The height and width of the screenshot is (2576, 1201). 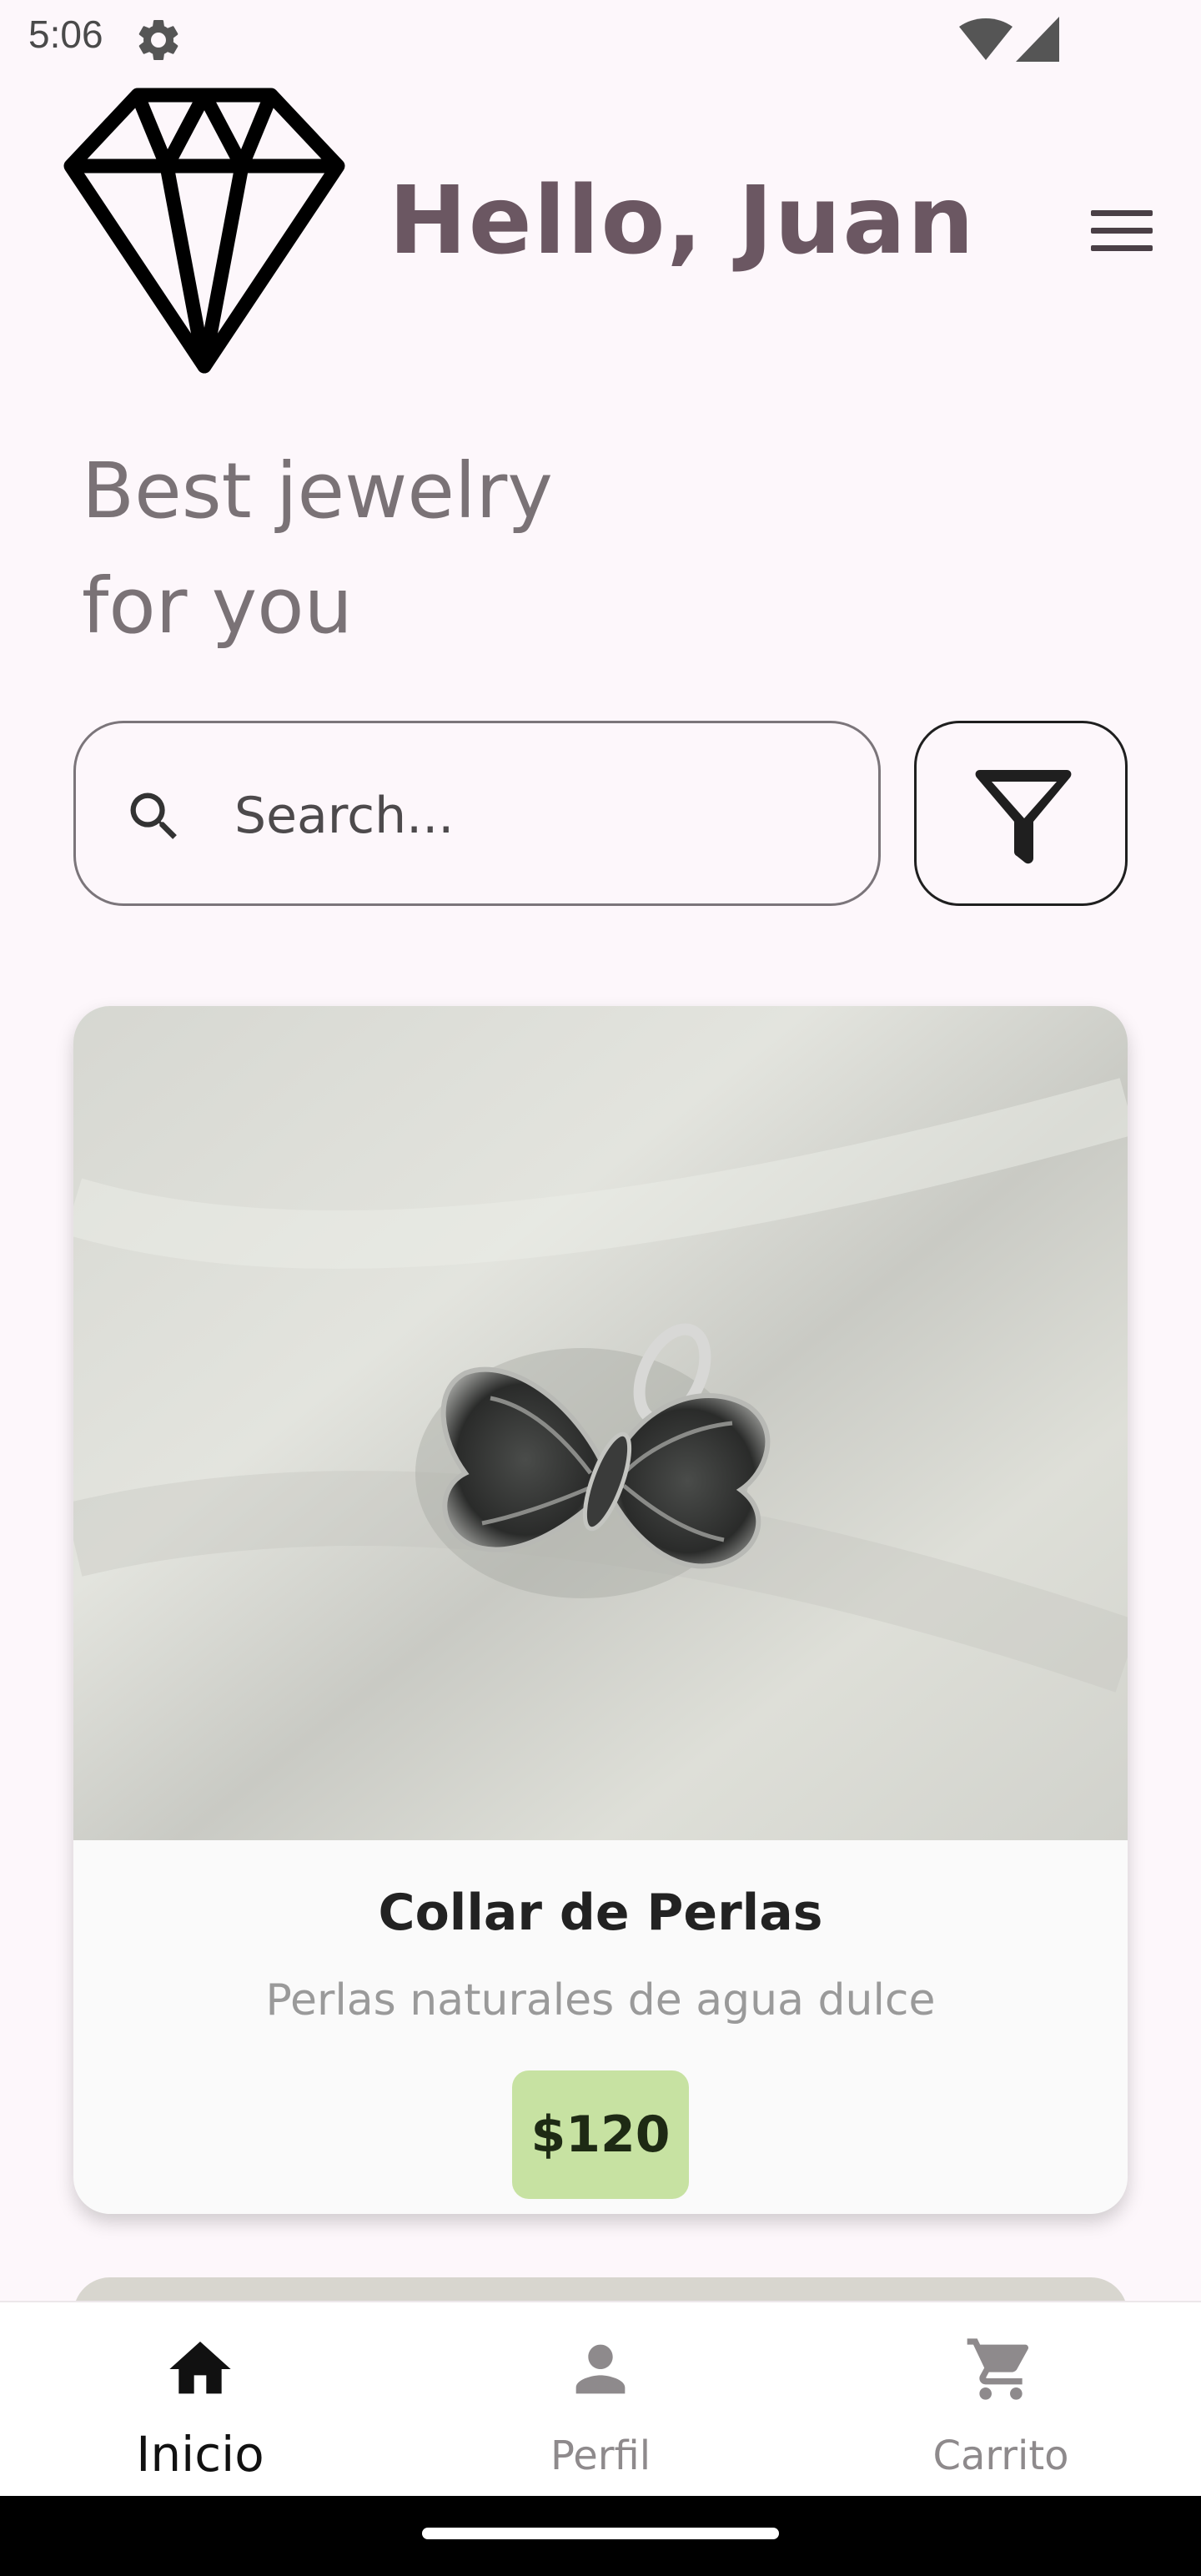 What do you see at coordinates (601, 2000) in the screenshot?
I see `product-description: Perlas naturales de agua dulce` at bounding box center [601, 2000].